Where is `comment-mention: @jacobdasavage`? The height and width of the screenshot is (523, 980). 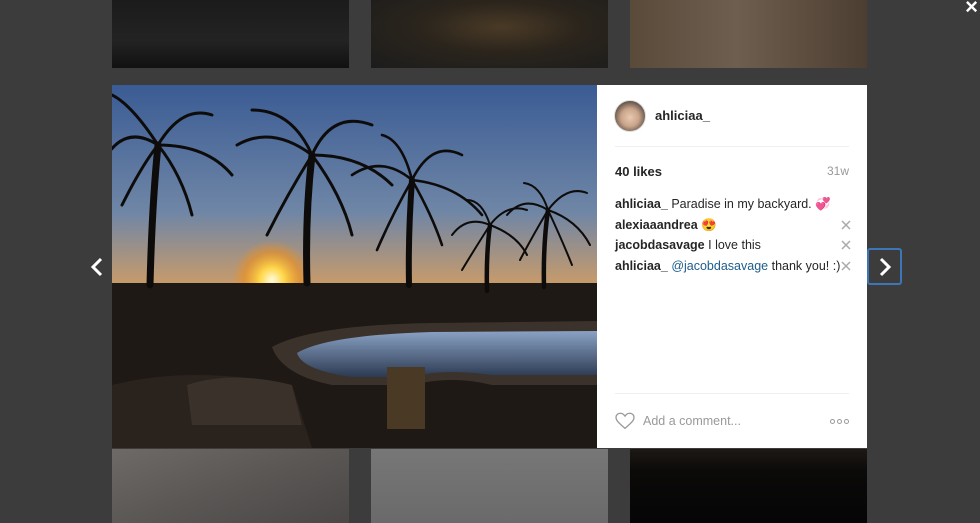
comment-mention: @jacobdasavage is located at coordinates (719, 266).